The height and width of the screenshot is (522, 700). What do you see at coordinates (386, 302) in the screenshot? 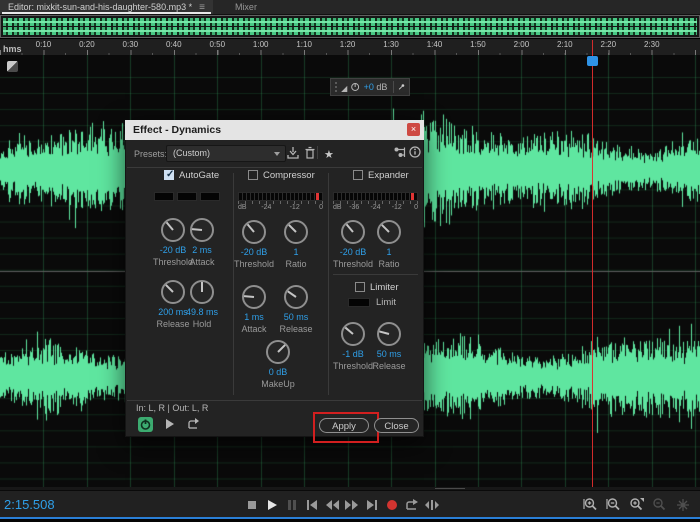
I see `limit-led-label: Limit` at bounding box center [386, 302].